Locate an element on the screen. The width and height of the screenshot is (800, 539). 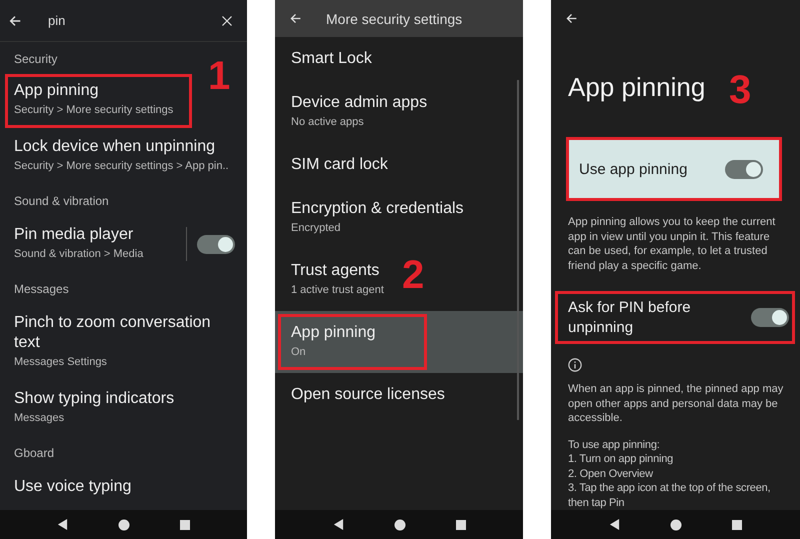
instruction-step: 2. Open Overview is located at coordinates (677, 473).